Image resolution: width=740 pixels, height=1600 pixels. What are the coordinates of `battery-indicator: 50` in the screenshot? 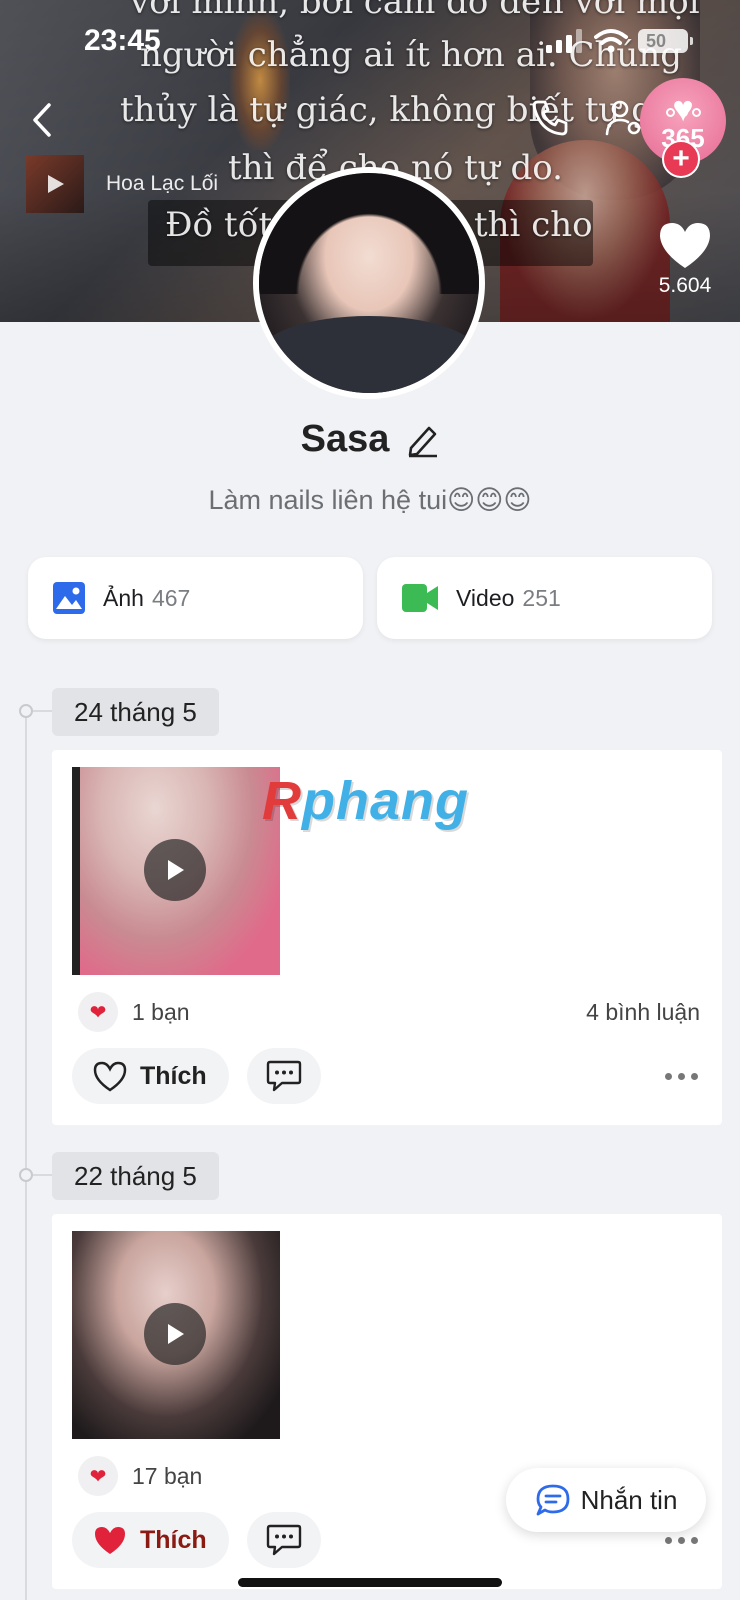 It's located at (665, 41).